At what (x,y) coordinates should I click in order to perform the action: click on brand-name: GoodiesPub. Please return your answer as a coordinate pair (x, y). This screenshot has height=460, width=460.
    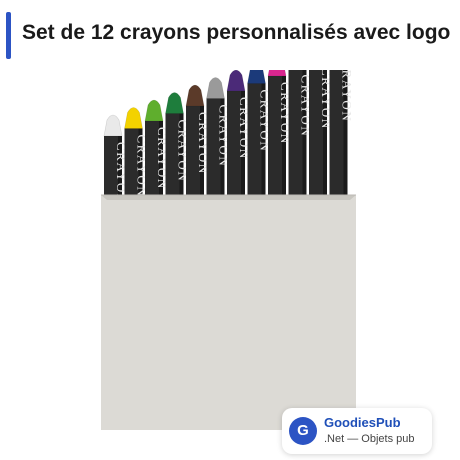
    Looking at the image, I should click on (362, 422).